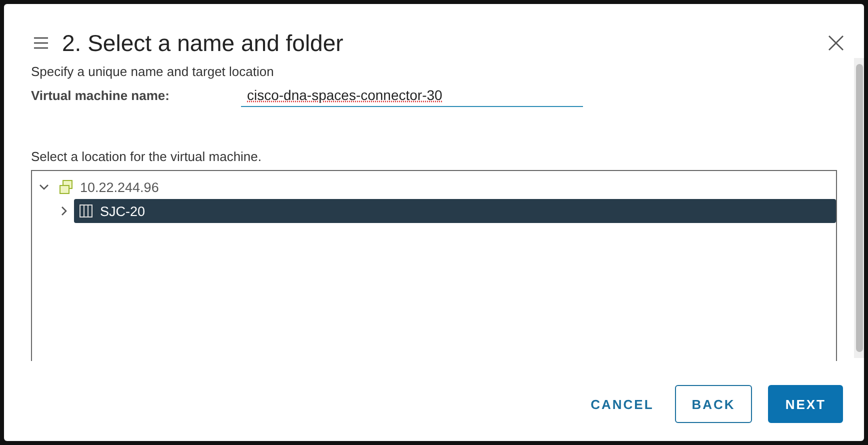 The width and height of the screenshot is (868, 445). I want to click on server-group-icon, so click(66, 187).